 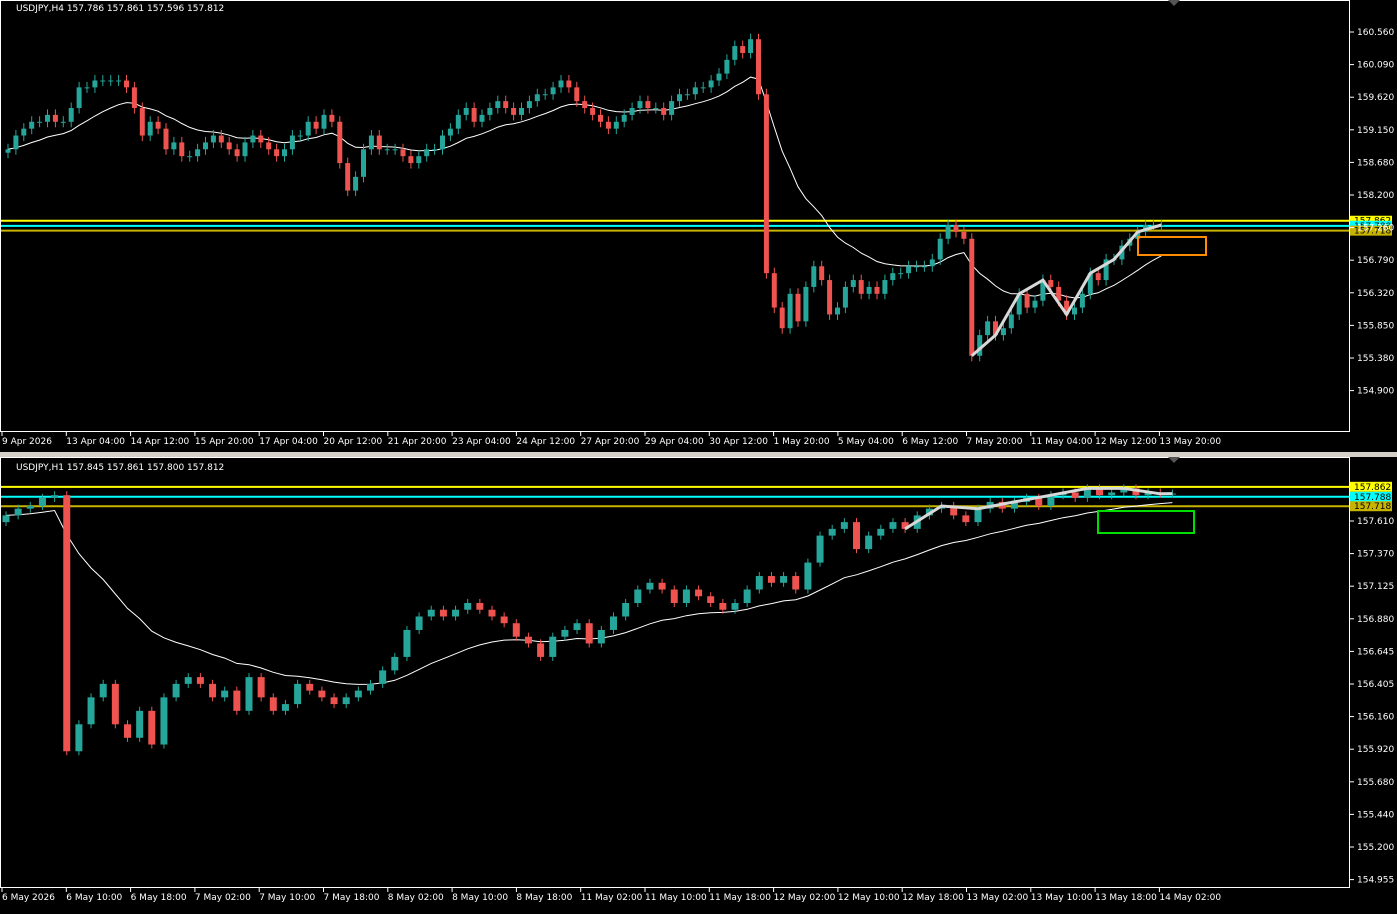 I want to click on y-tick-label: 159.150, so click(x=1375, y=131).